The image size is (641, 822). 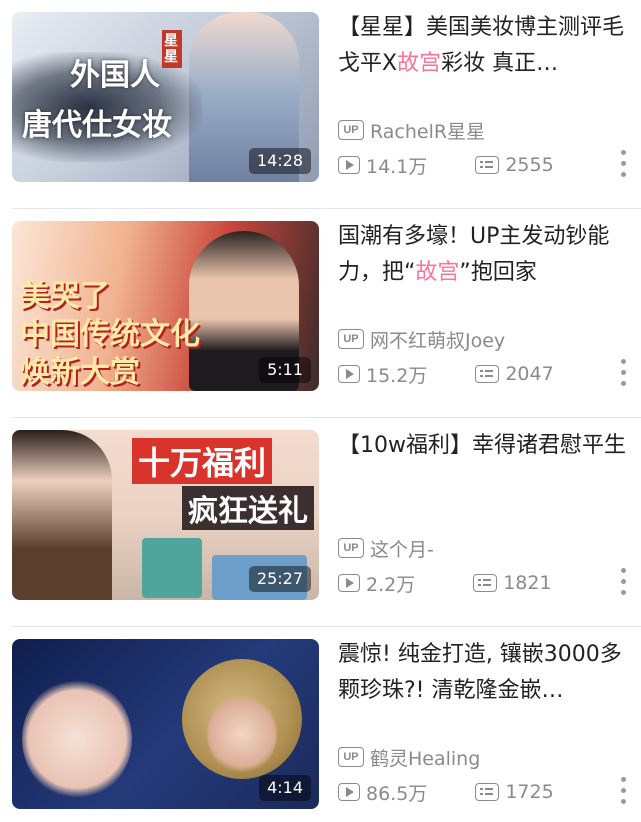 I want to click on uploader-name: 鹤灵Healing, so click(x=425, y=758).